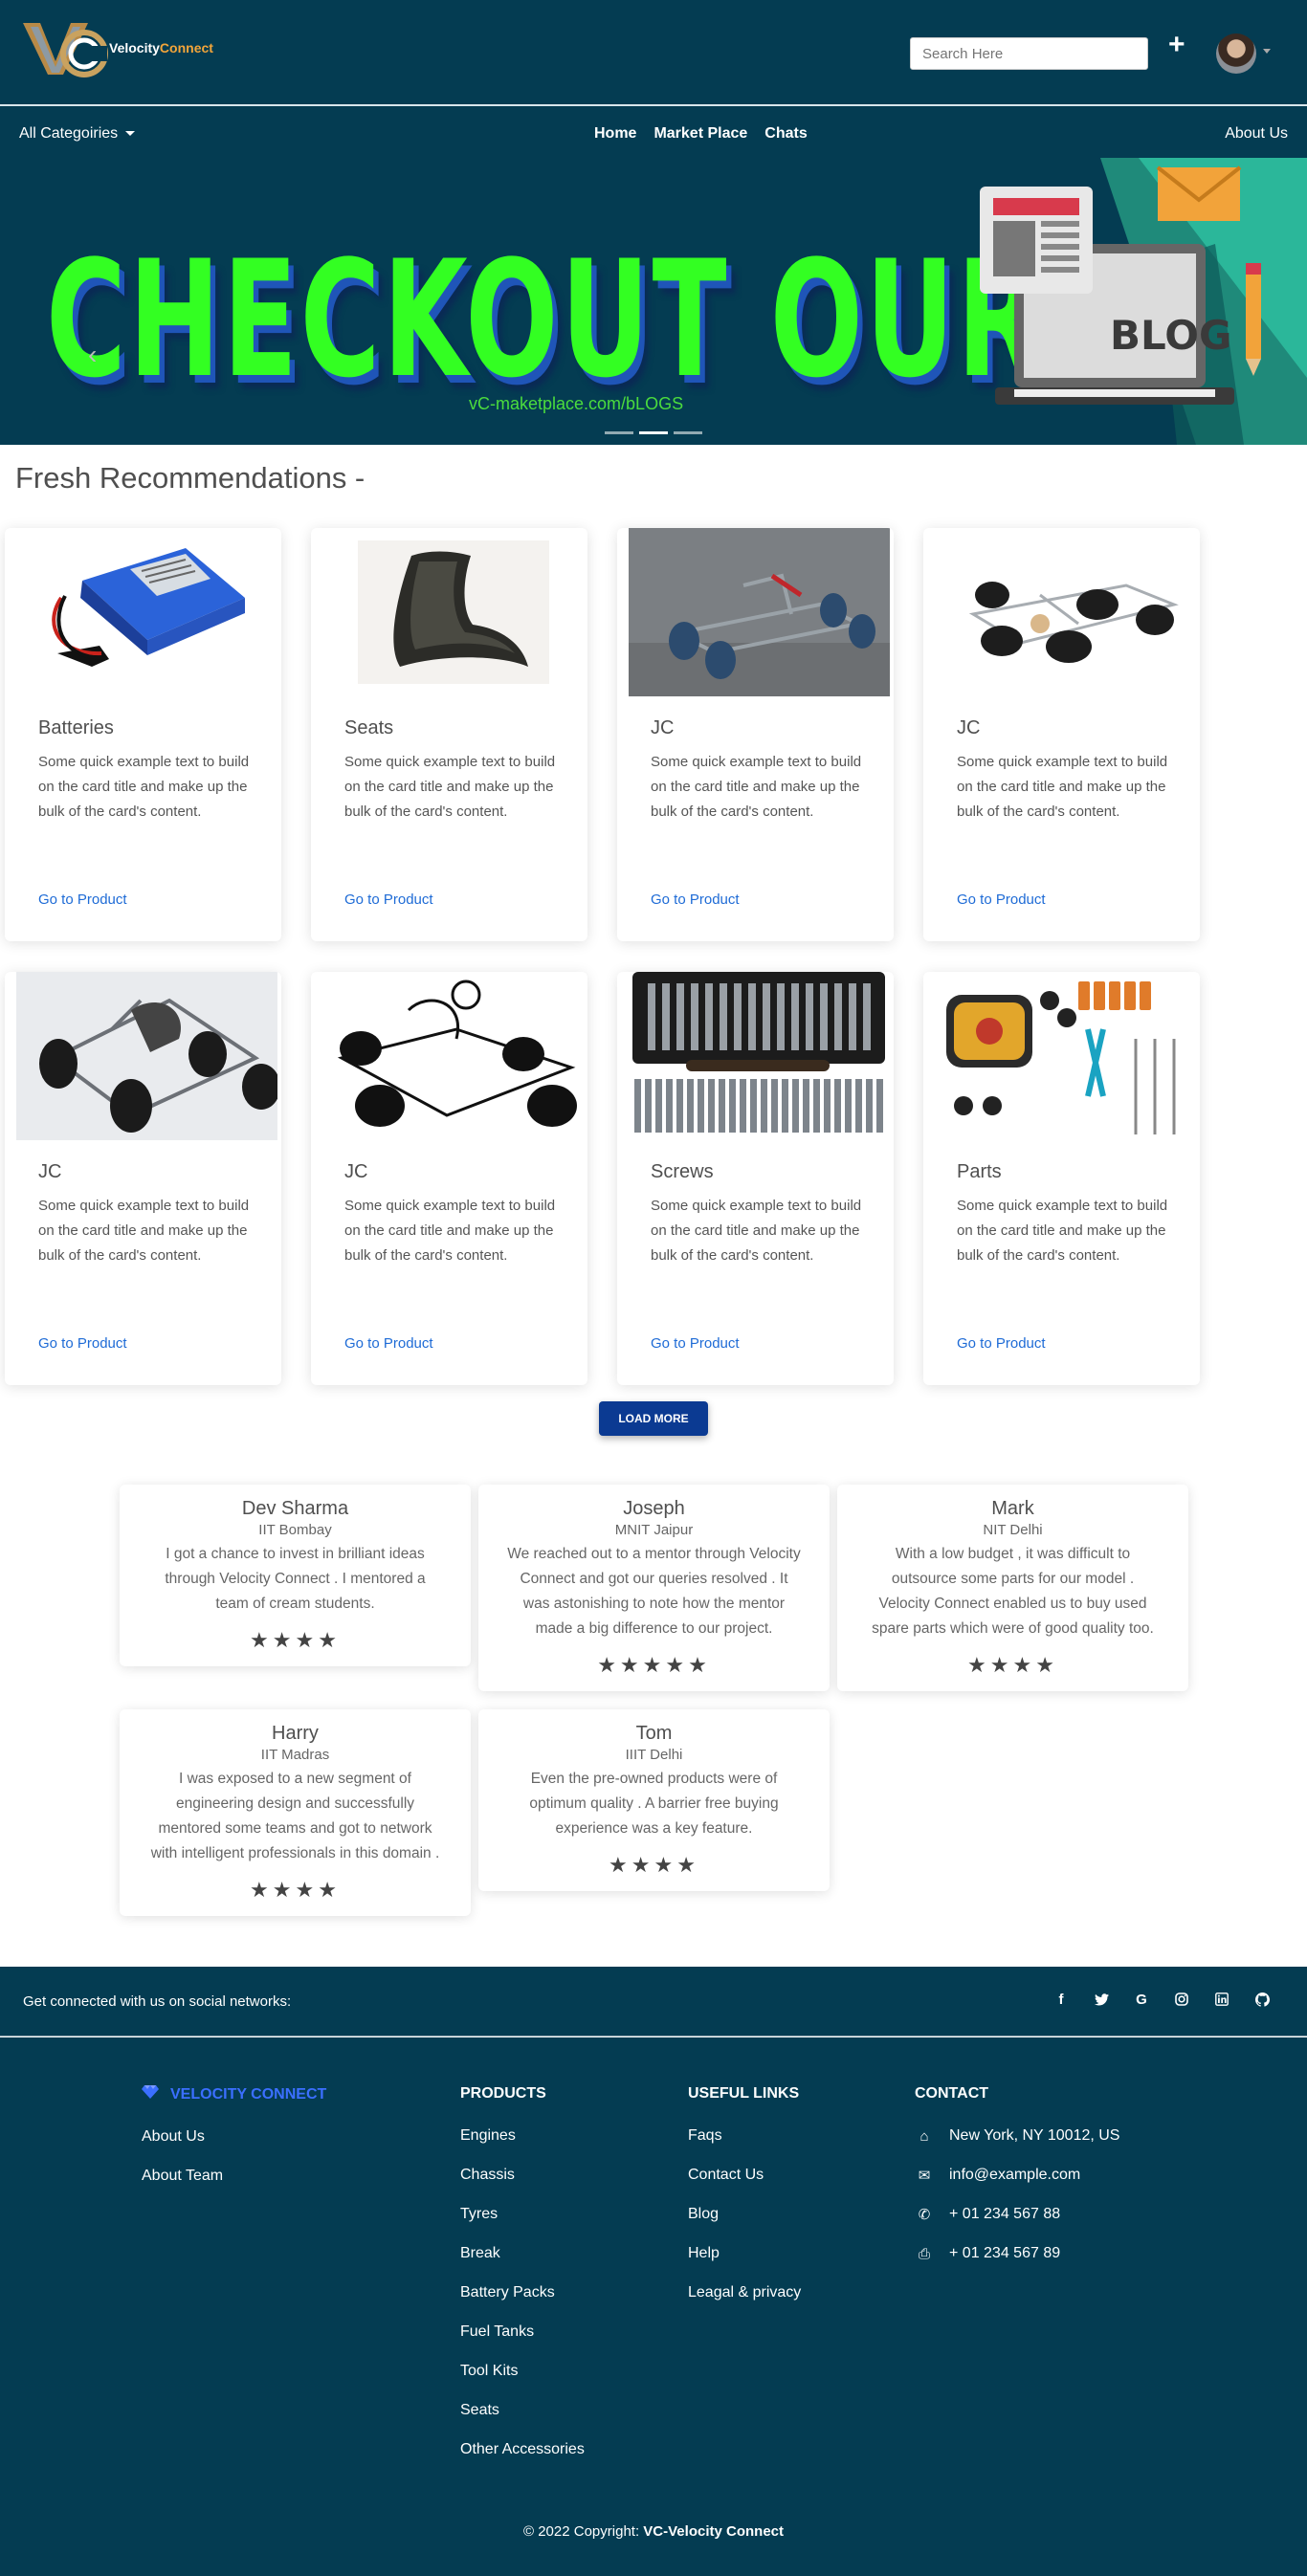 The height and width of the screenshot is (2576, 1307). I want to click on footer-link-break: Break, so click(522, 2253).